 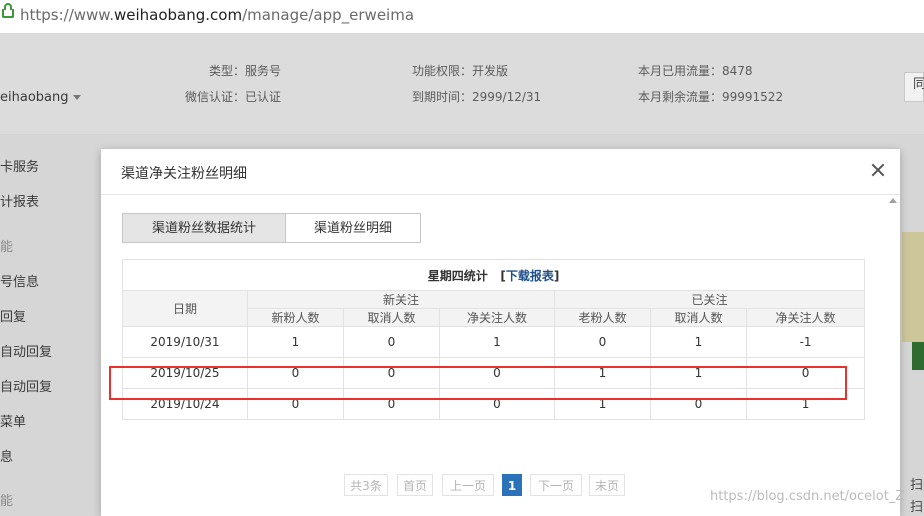 I want to click on table-row: 2019/10/25 0 0 0 1 1 0, so click(x=494, y=373).